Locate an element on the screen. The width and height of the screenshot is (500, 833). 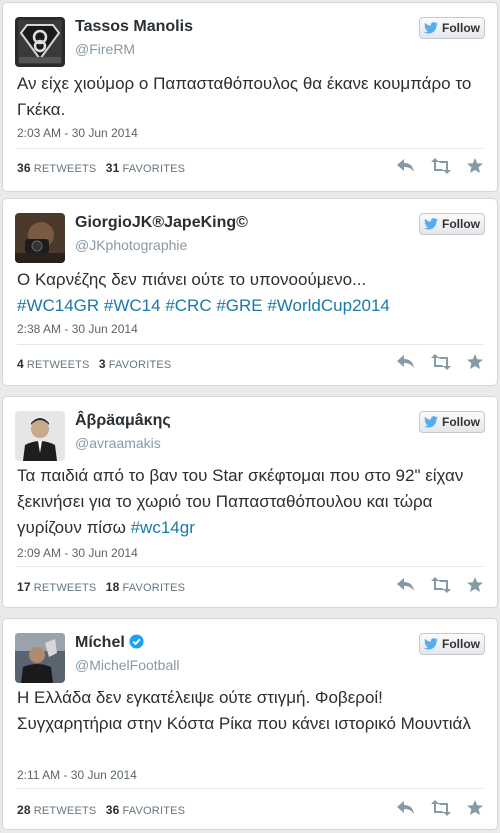
tweet-timestamp: 2:09 AM - 30 Jun 2014 is located at coordinates (77, 553).